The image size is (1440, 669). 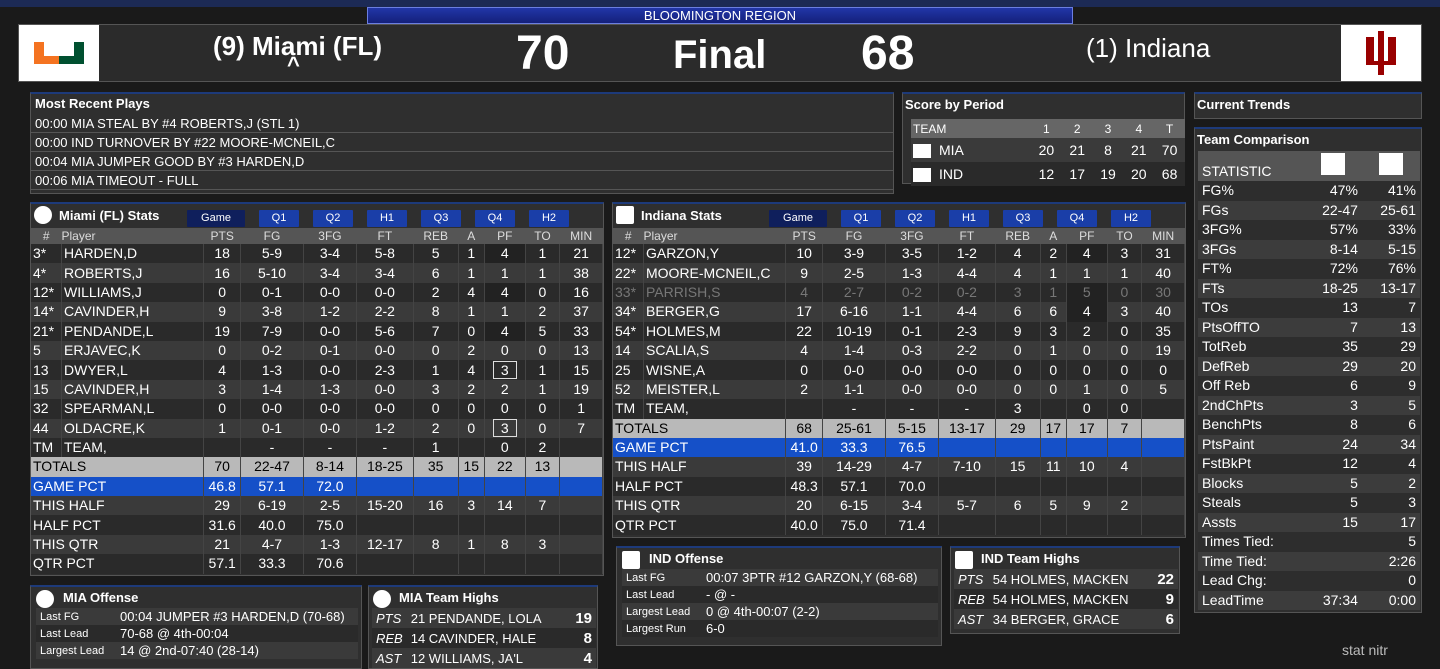 I want to click on stat-cell: 52, so click(x=628, y=389).